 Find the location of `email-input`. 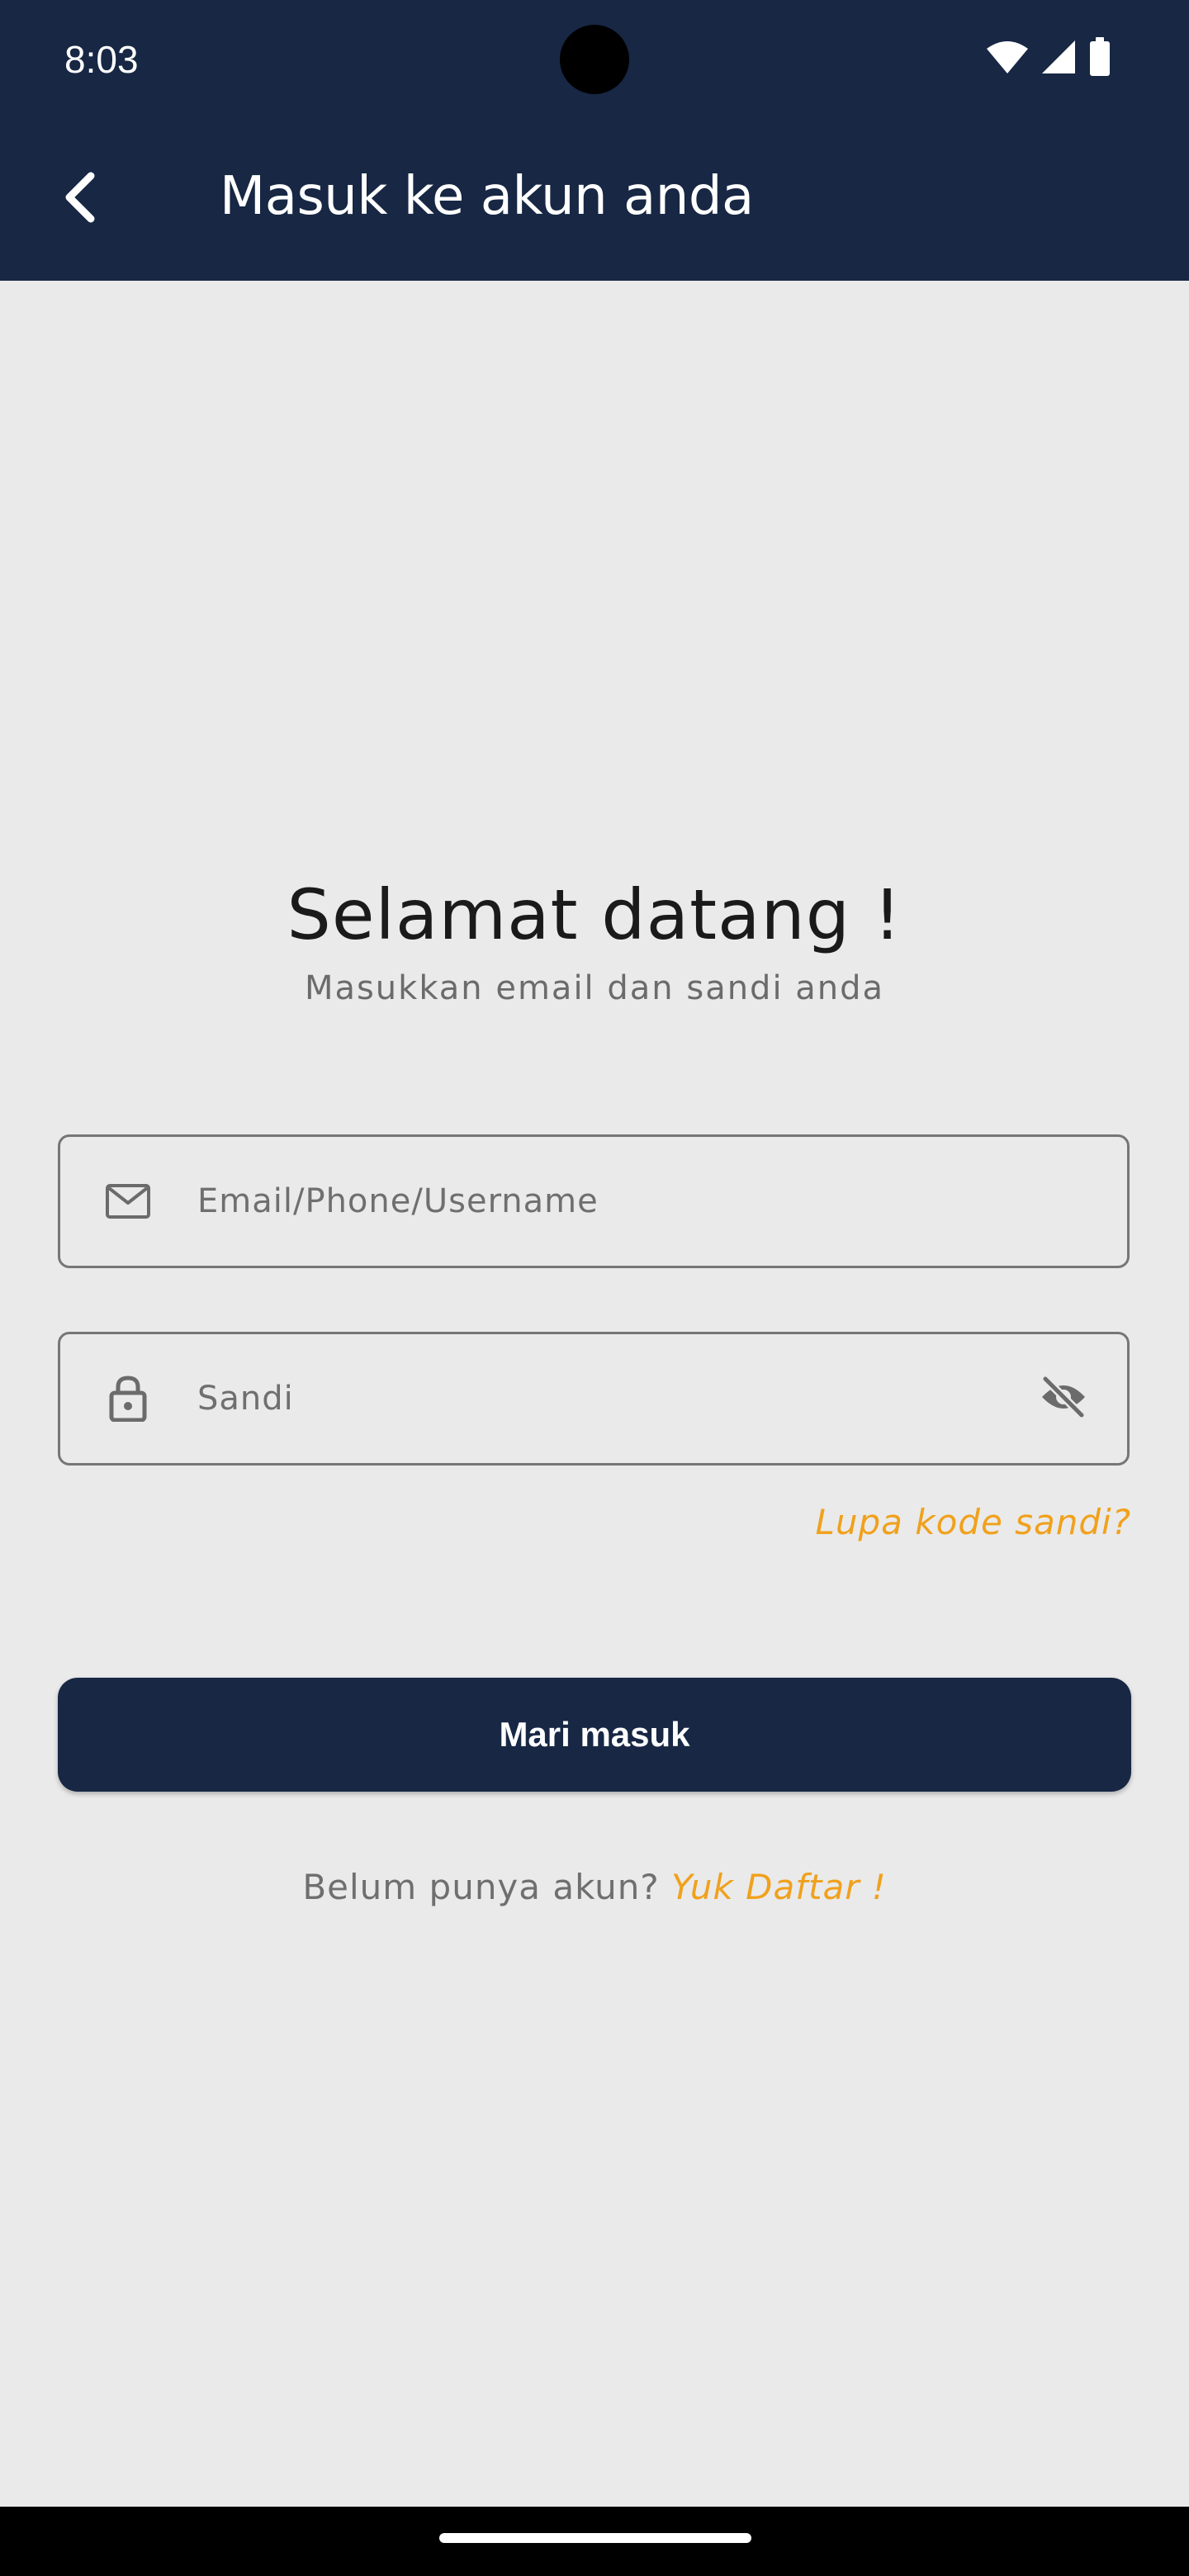

email-input is located at coordinates (610, 1201).